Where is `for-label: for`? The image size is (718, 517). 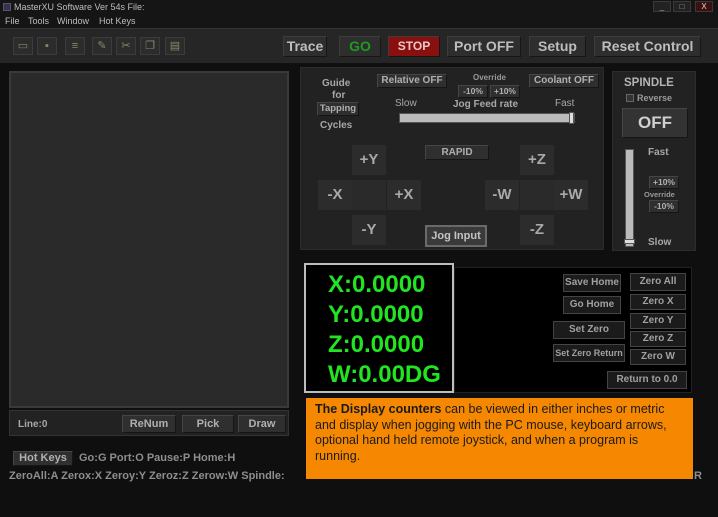 for-label: for is located at coordinates (339, 95).